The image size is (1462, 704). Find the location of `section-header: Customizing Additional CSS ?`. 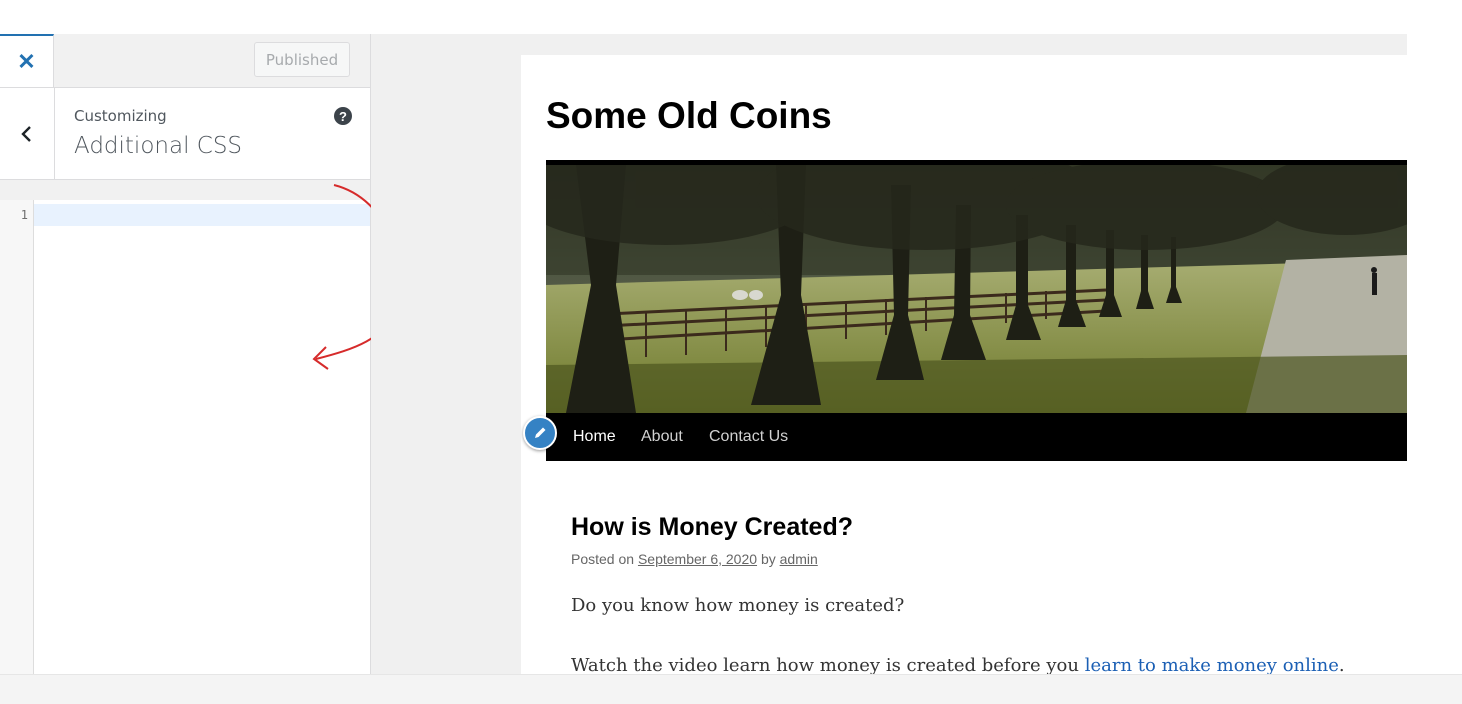

section-header: Customizing Additional CSS ? is located at coordinates (185, 134).